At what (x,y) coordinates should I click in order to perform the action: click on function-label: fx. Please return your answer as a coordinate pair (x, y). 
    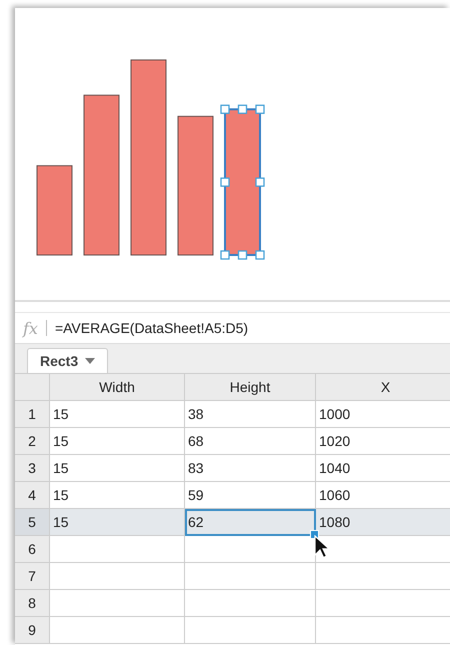
    Looking at the image, I should click on (30, 328).